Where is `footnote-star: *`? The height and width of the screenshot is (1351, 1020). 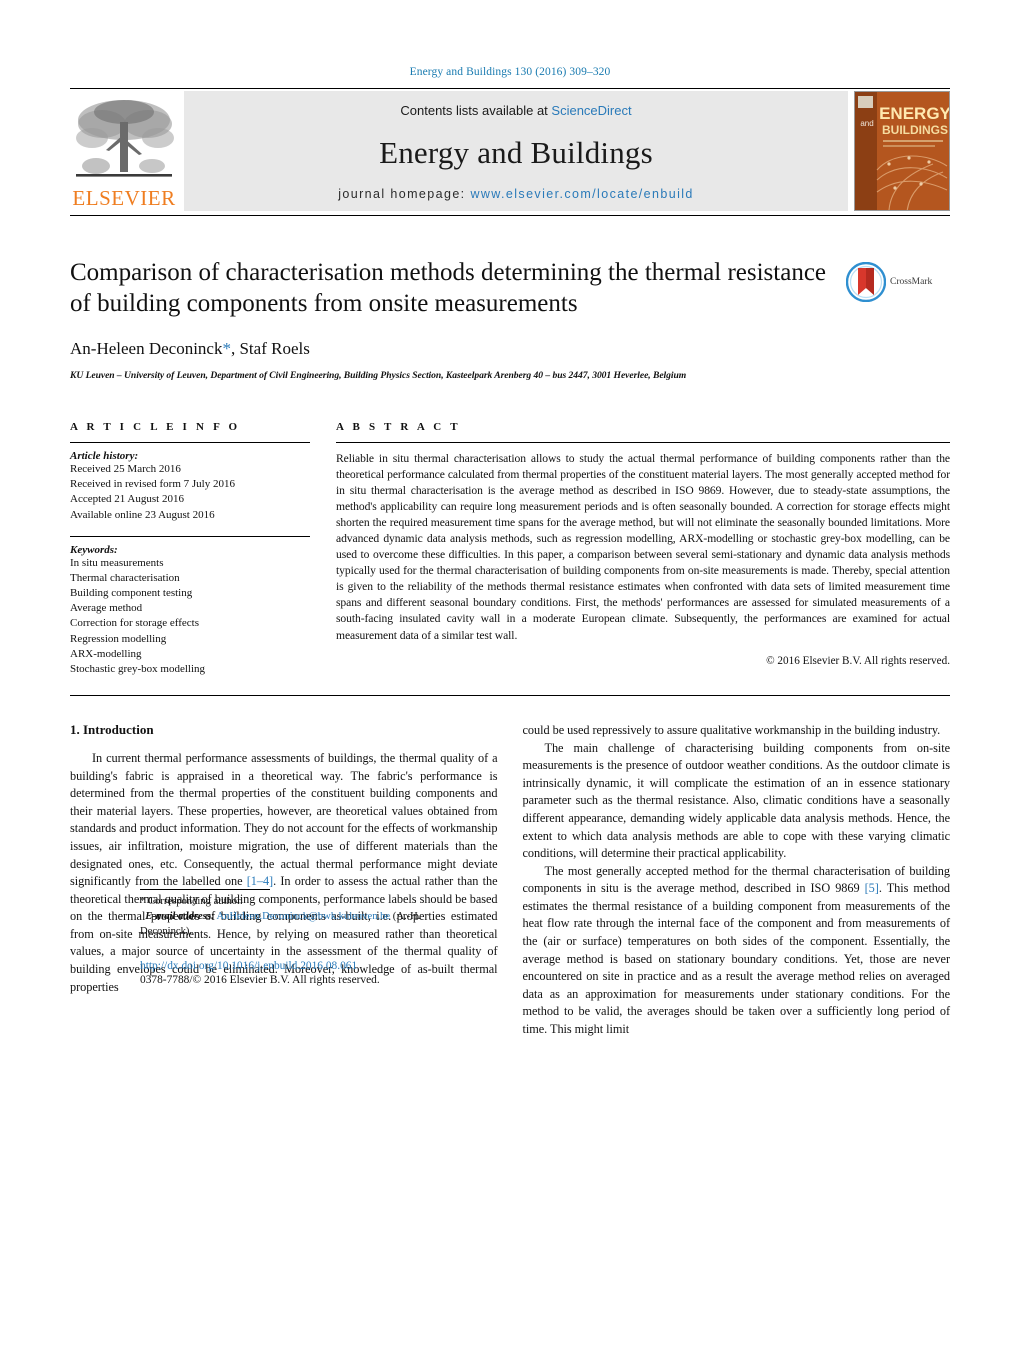 footnote-star: * is located at coordinates (143, 901).